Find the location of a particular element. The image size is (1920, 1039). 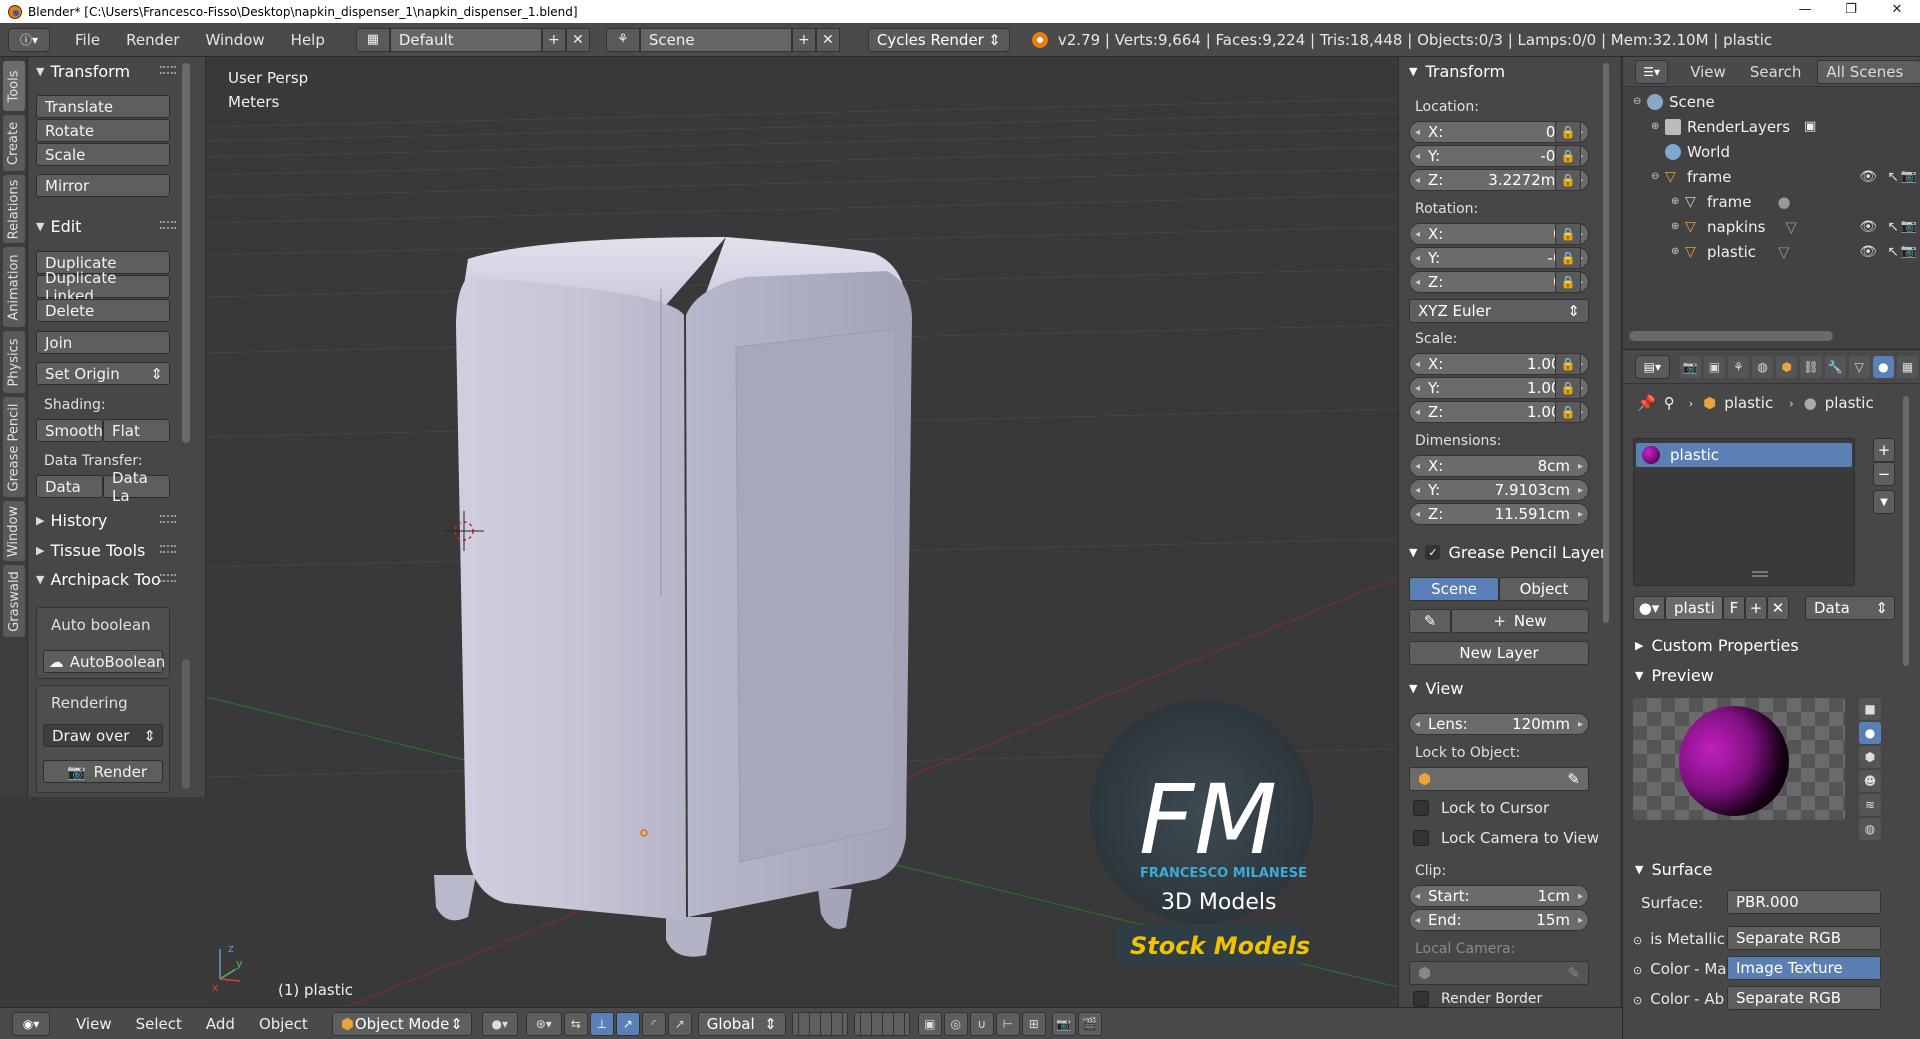

add-scene-button: + is located at coordinates (803, 39).